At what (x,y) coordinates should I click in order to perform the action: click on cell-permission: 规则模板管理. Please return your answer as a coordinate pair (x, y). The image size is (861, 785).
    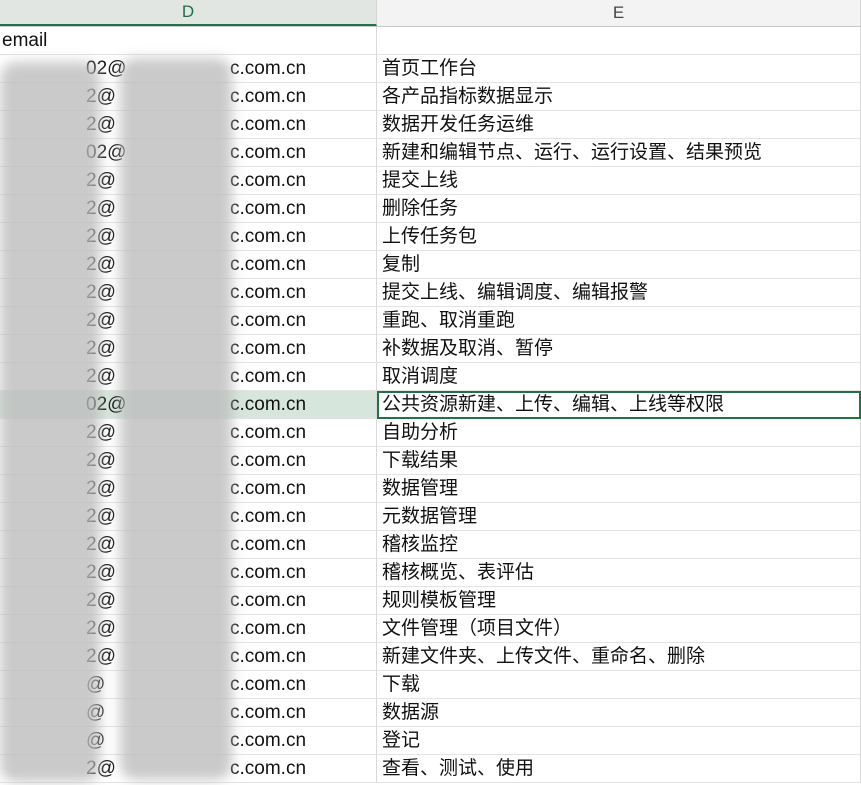
    Looking at the image, I should click on (619, 601).